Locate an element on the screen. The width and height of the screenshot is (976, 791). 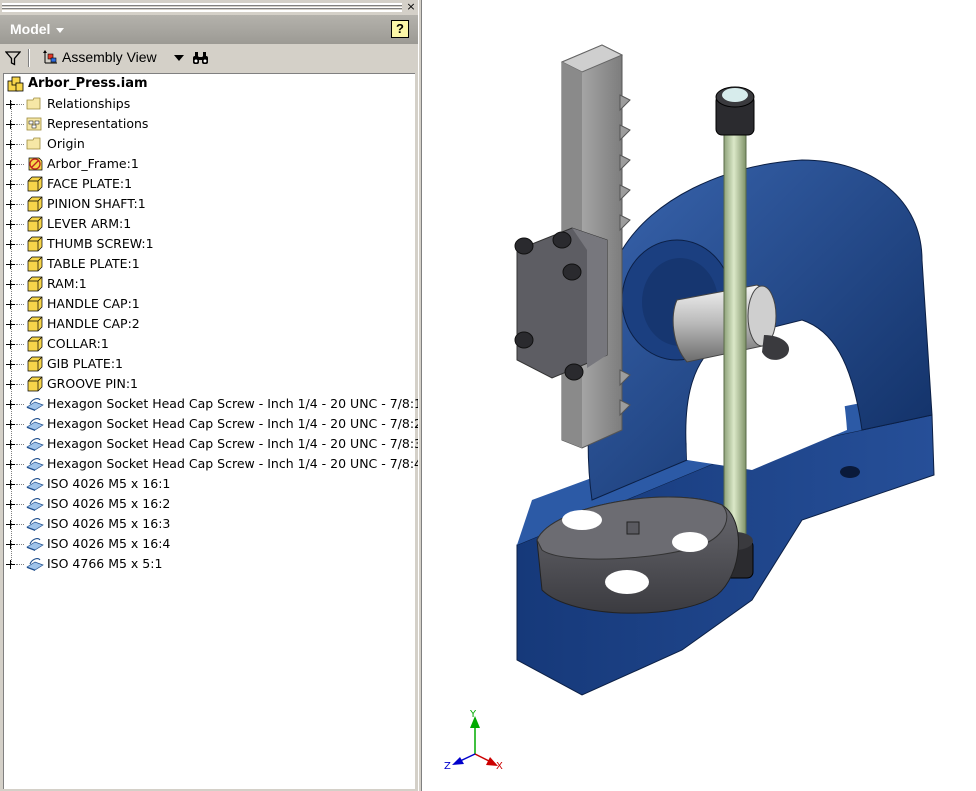
tree-root: Arbor_Press.iam is located at coordinates (209, 84).